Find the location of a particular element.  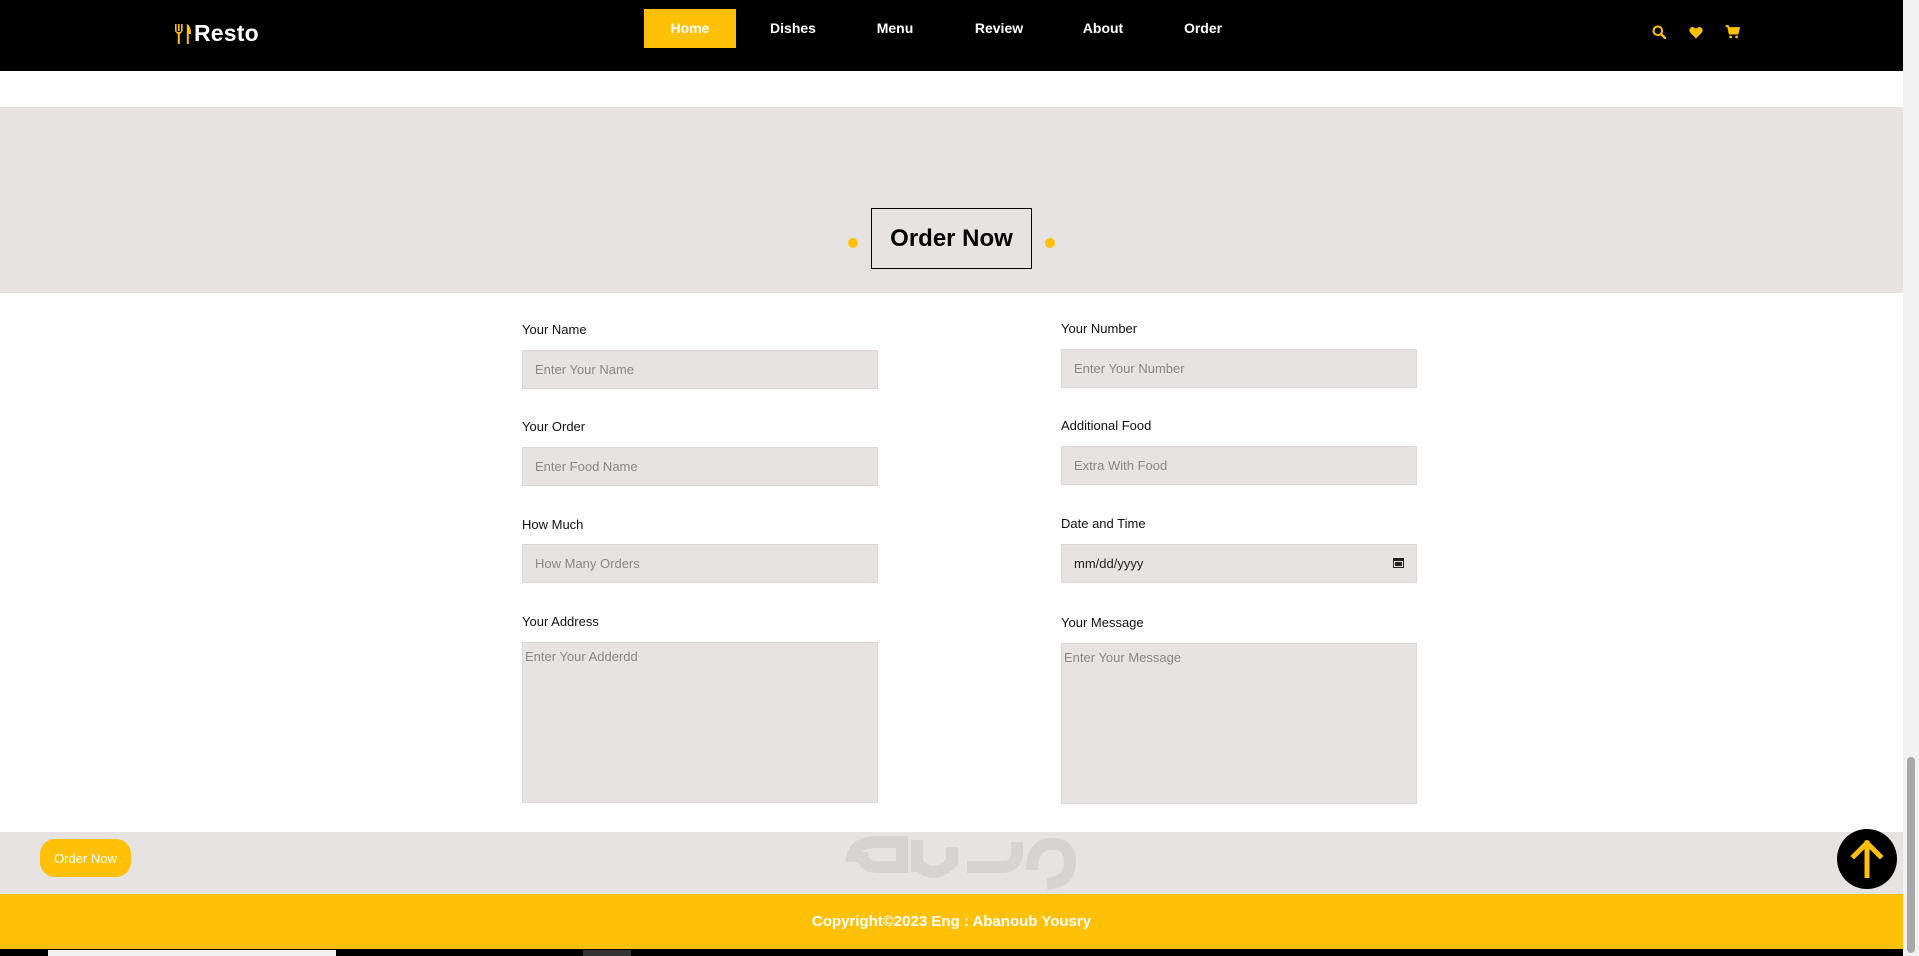

scrollbar-thumb is located at coordinates (1911, 855).